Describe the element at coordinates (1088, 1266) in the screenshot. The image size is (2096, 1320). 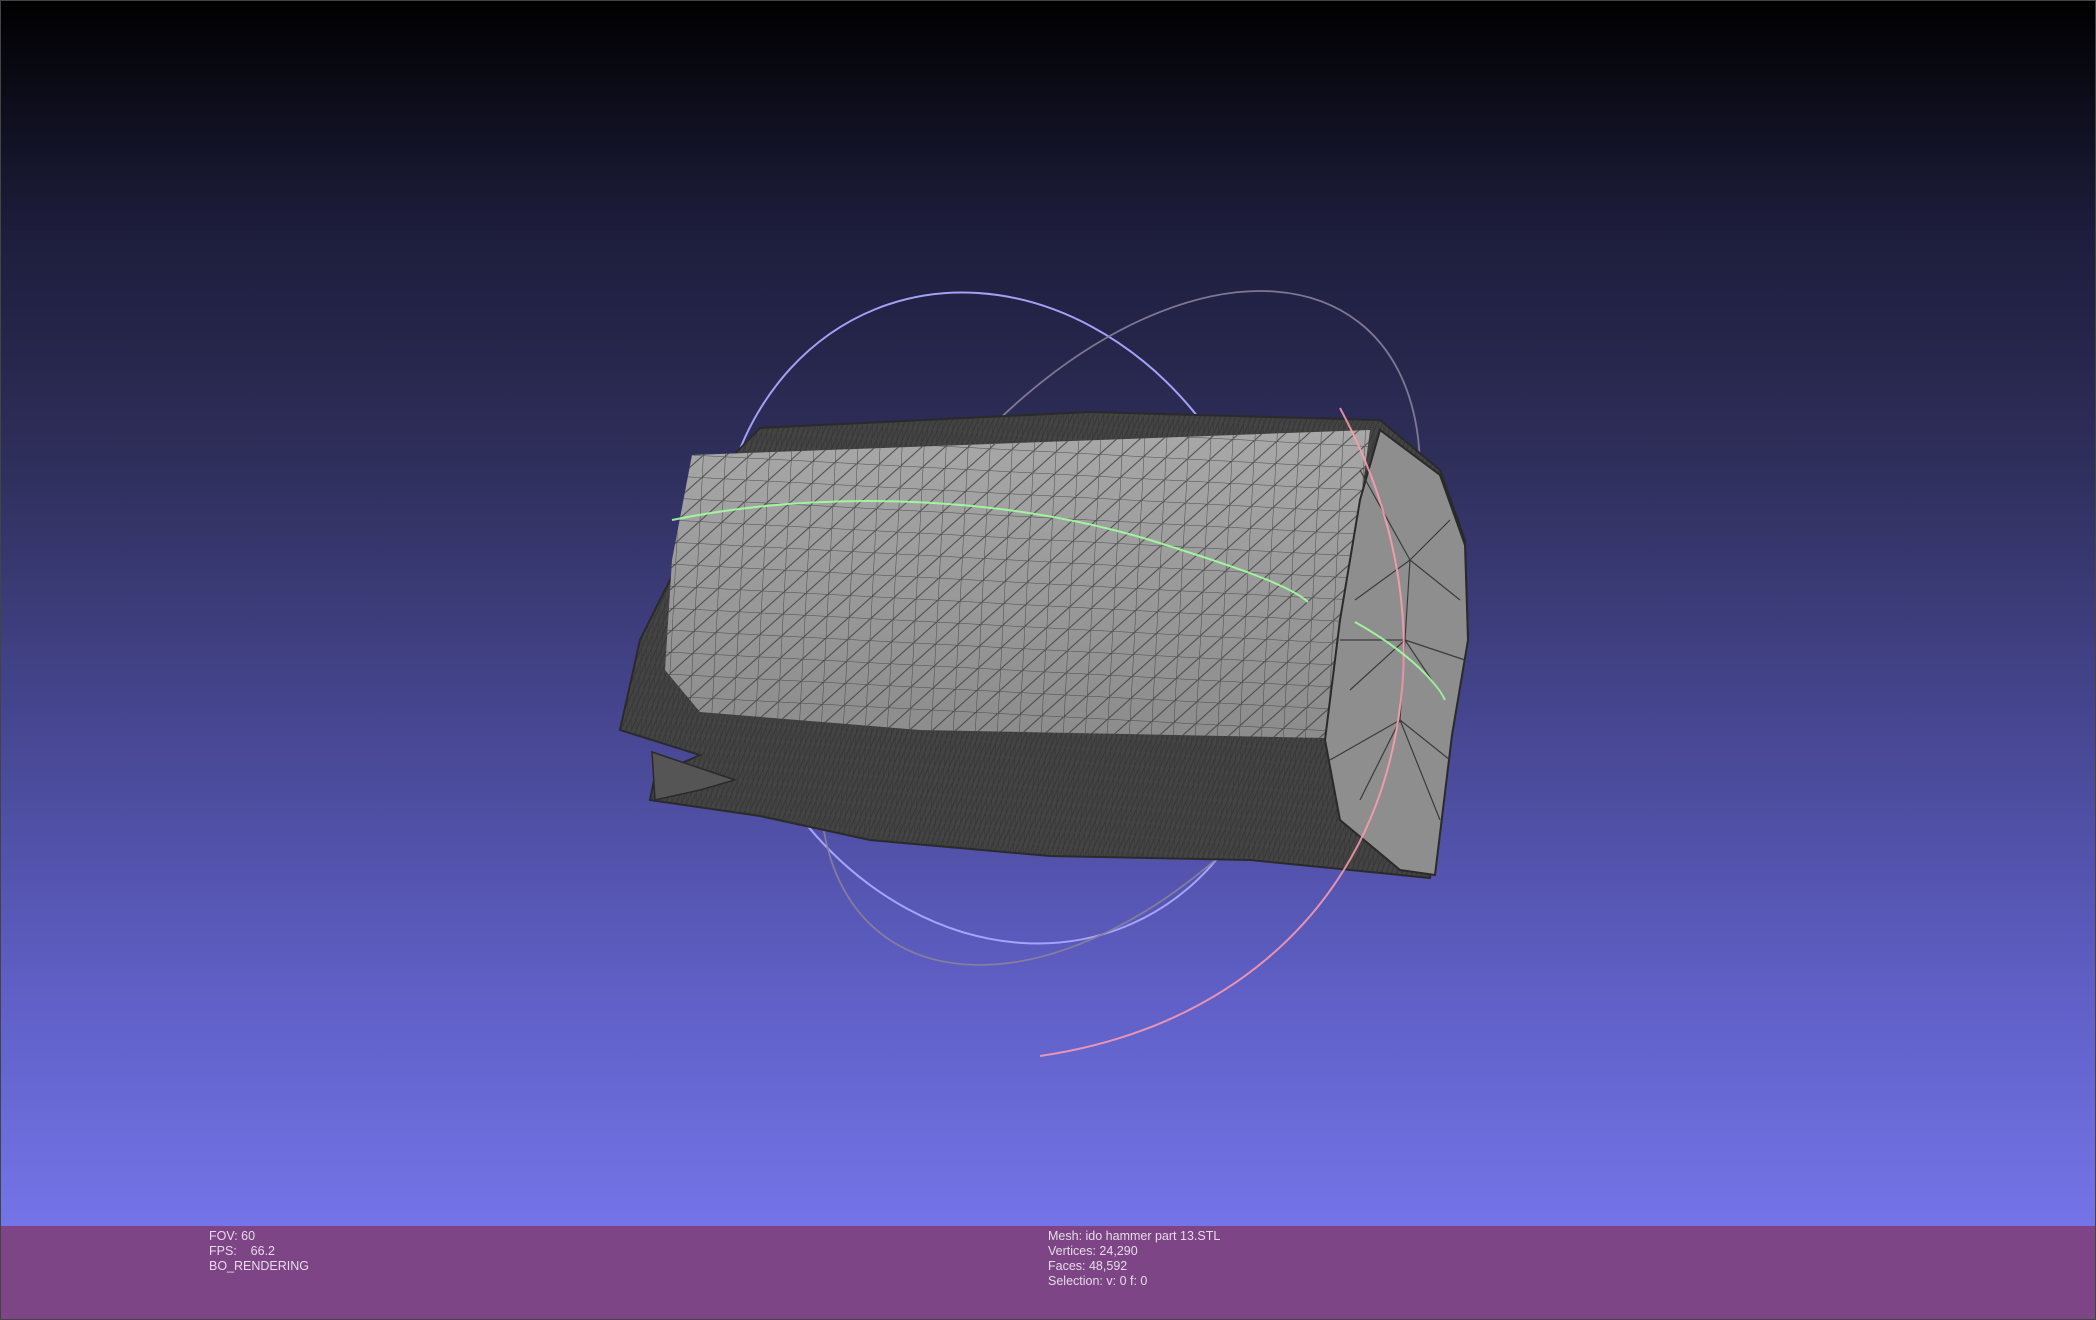
I see `faces-label: Faces: 48,592` at that location.